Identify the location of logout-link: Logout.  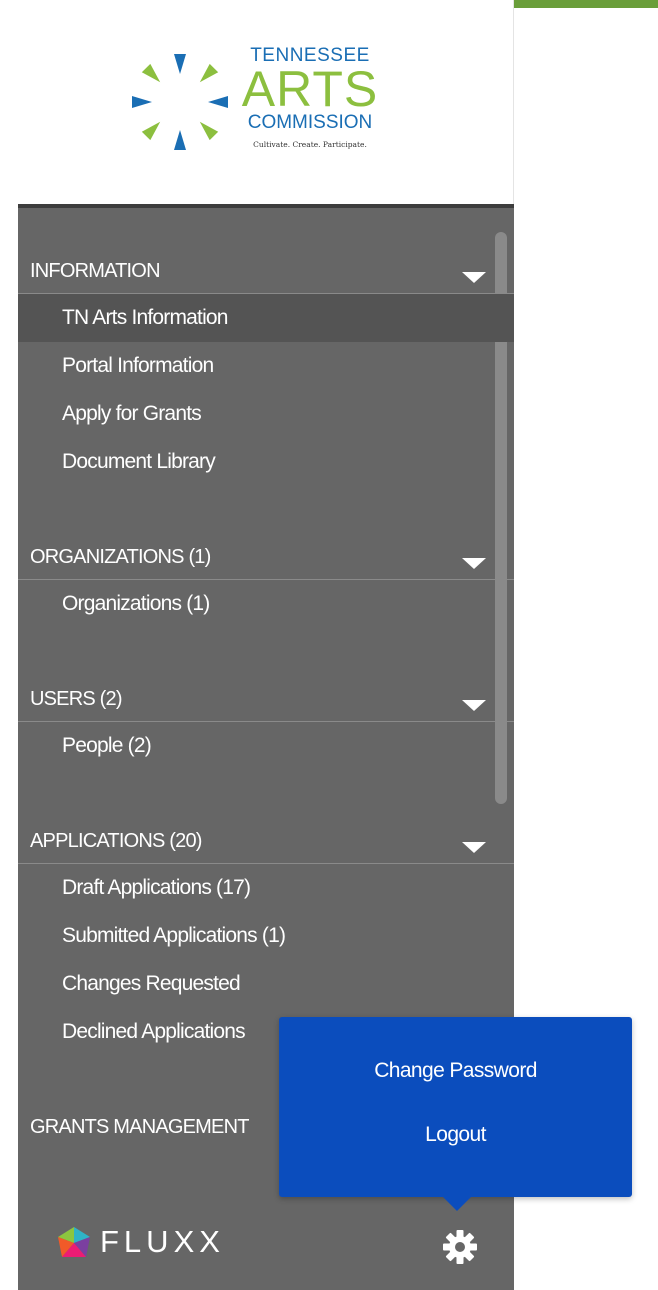
(455, 1135).